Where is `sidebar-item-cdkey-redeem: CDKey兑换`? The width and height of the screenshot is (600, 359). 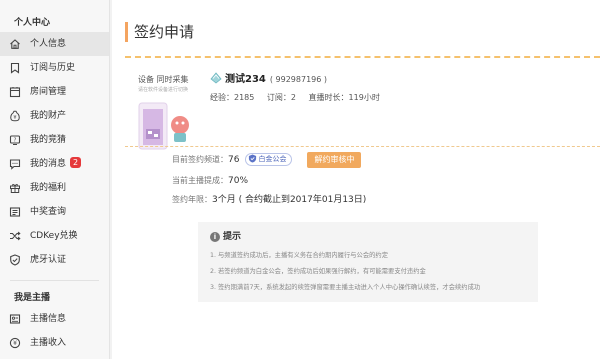
sidebar-item-cdkey-redeem: CDKey兑换 is located at coordinates (54, 236).